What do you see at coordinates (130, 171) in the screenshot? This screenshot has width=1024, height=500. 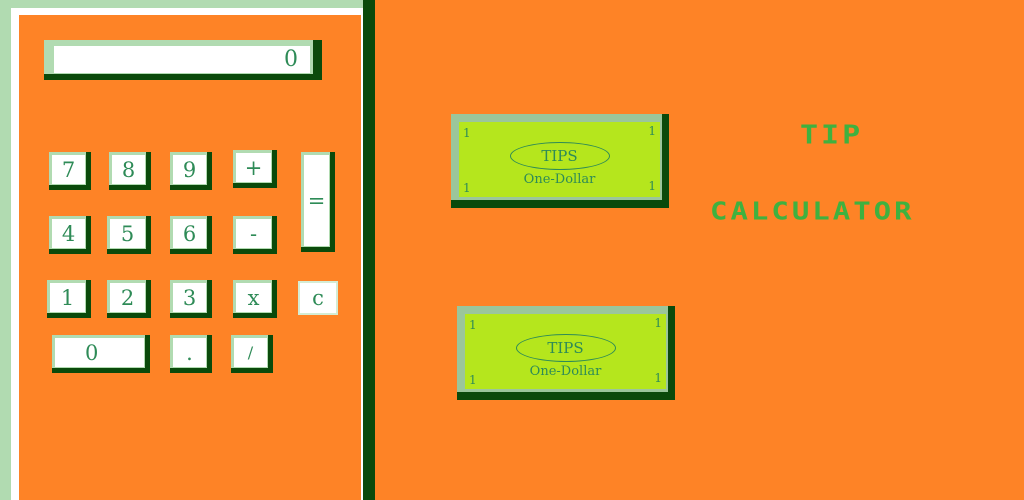 I see `key-8: 8` at bounding box center [130, 171].